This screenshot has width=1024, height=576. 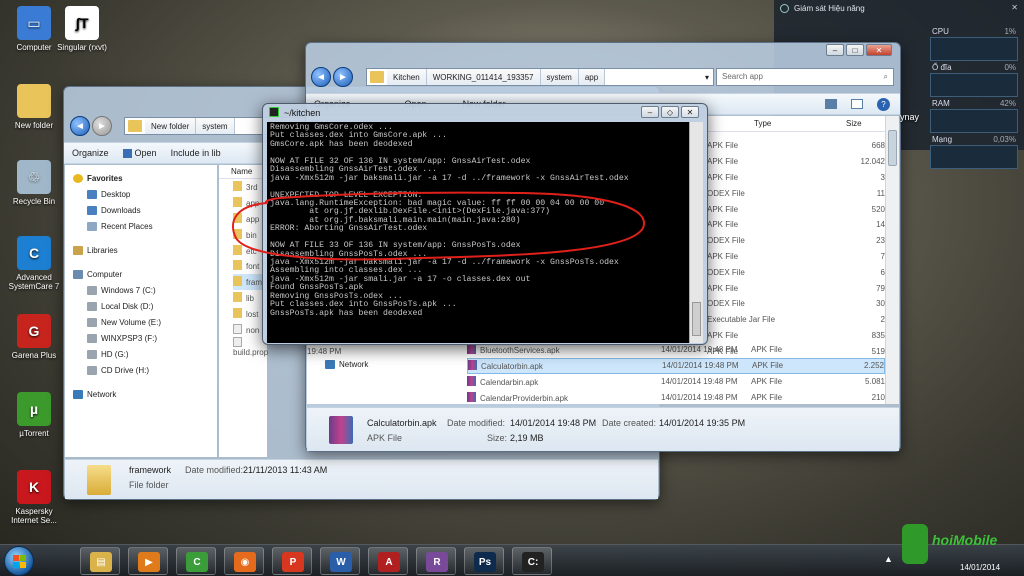 I want to click on taskbar-advanced-systemcare: C, so click(x=196, y=561).